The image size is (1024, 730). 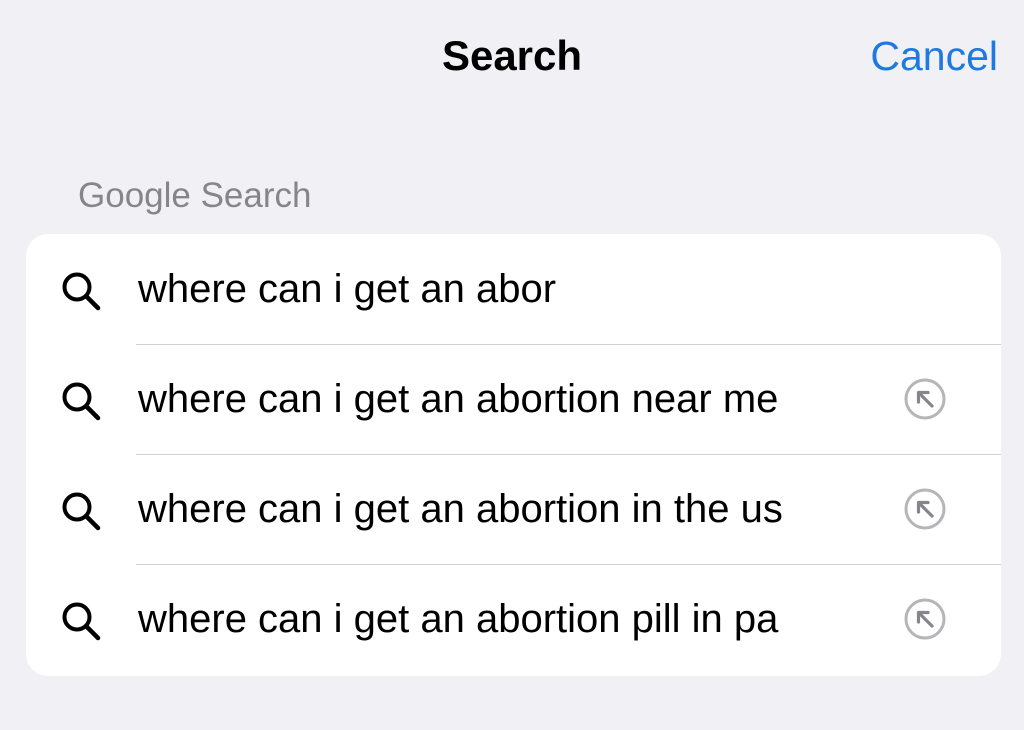 I want to click on suggestion-text: where can i get an abortion in the us, so click(x=460, y=509).